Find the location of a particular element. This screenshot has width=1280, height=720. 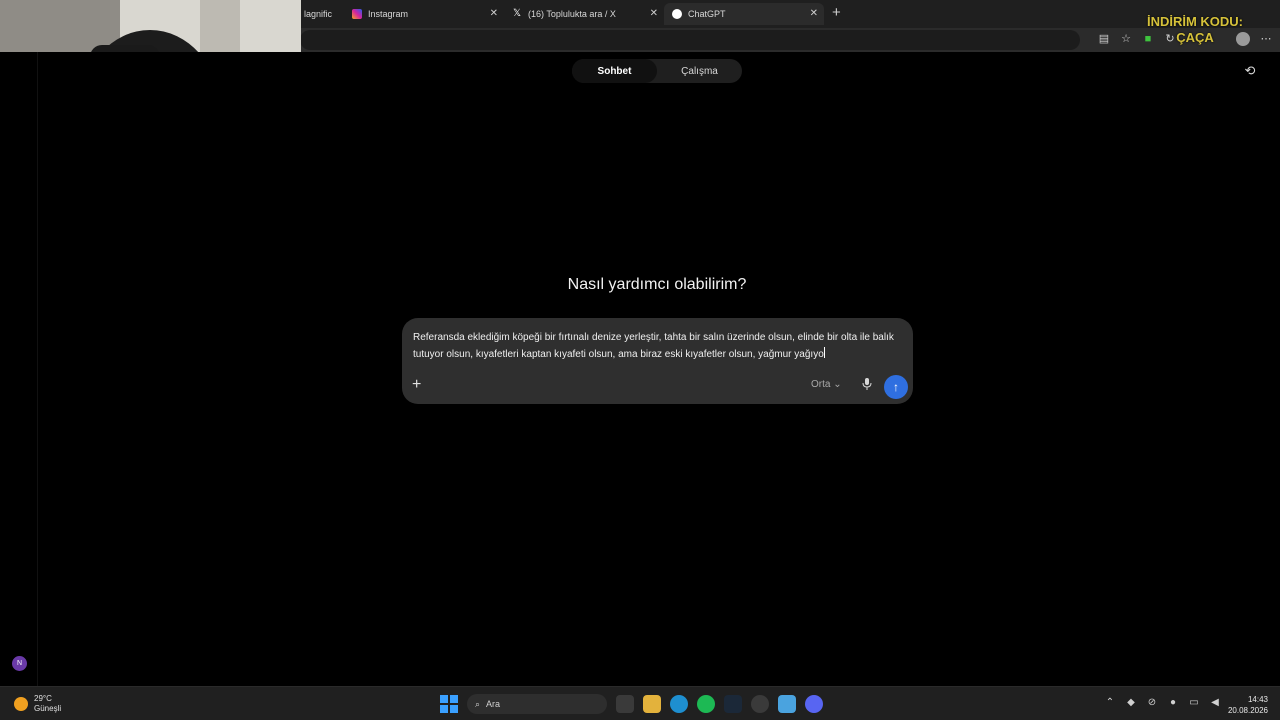

weather-text: 29°C Güneşli is located at coordinates (47, 704).